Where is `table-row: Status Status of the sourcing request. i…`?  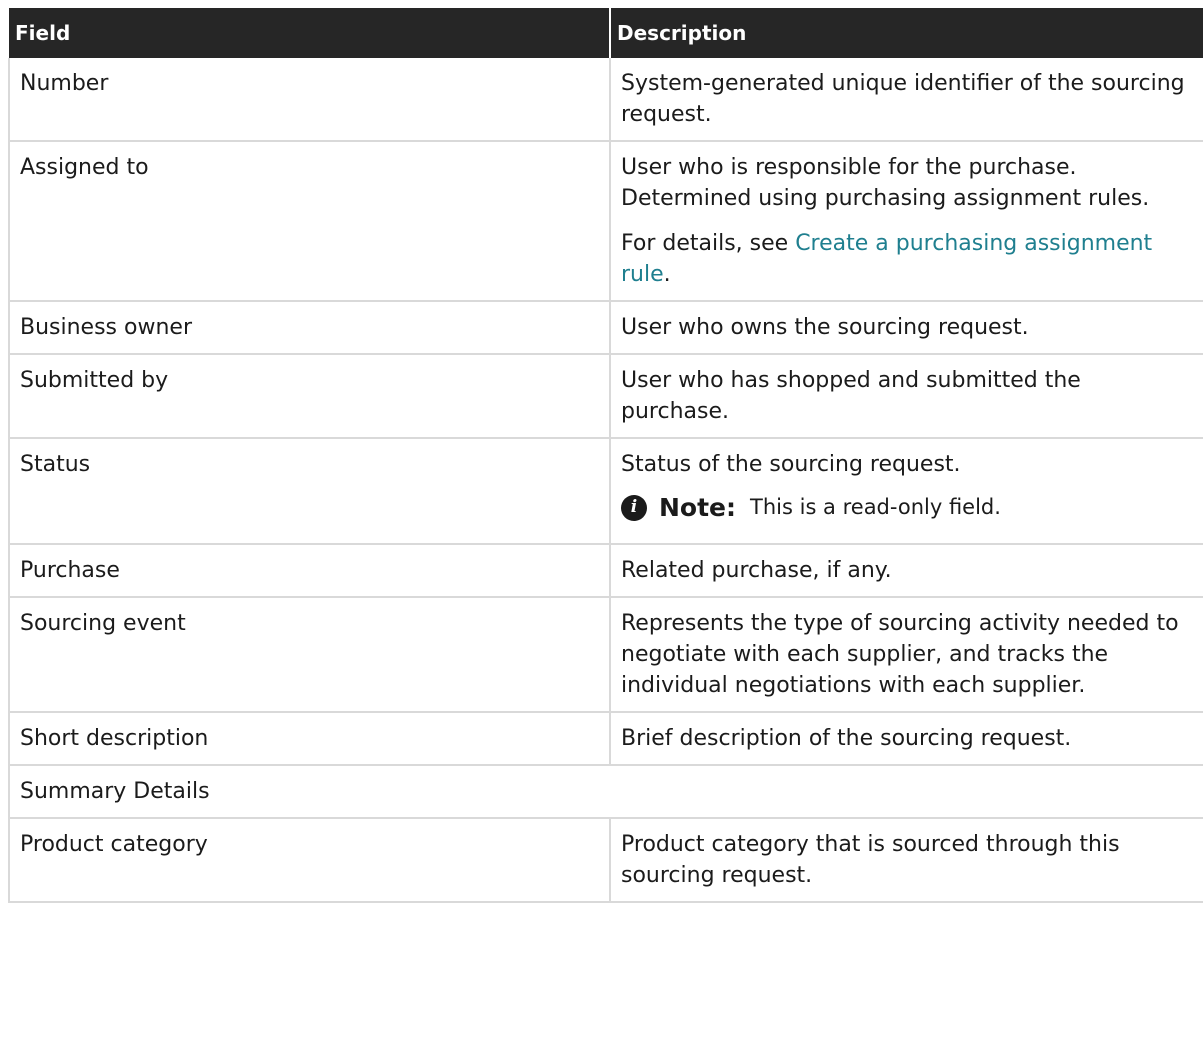 table-row: Status Status of the sourcing request. i… is located at coordinates (605, 491).